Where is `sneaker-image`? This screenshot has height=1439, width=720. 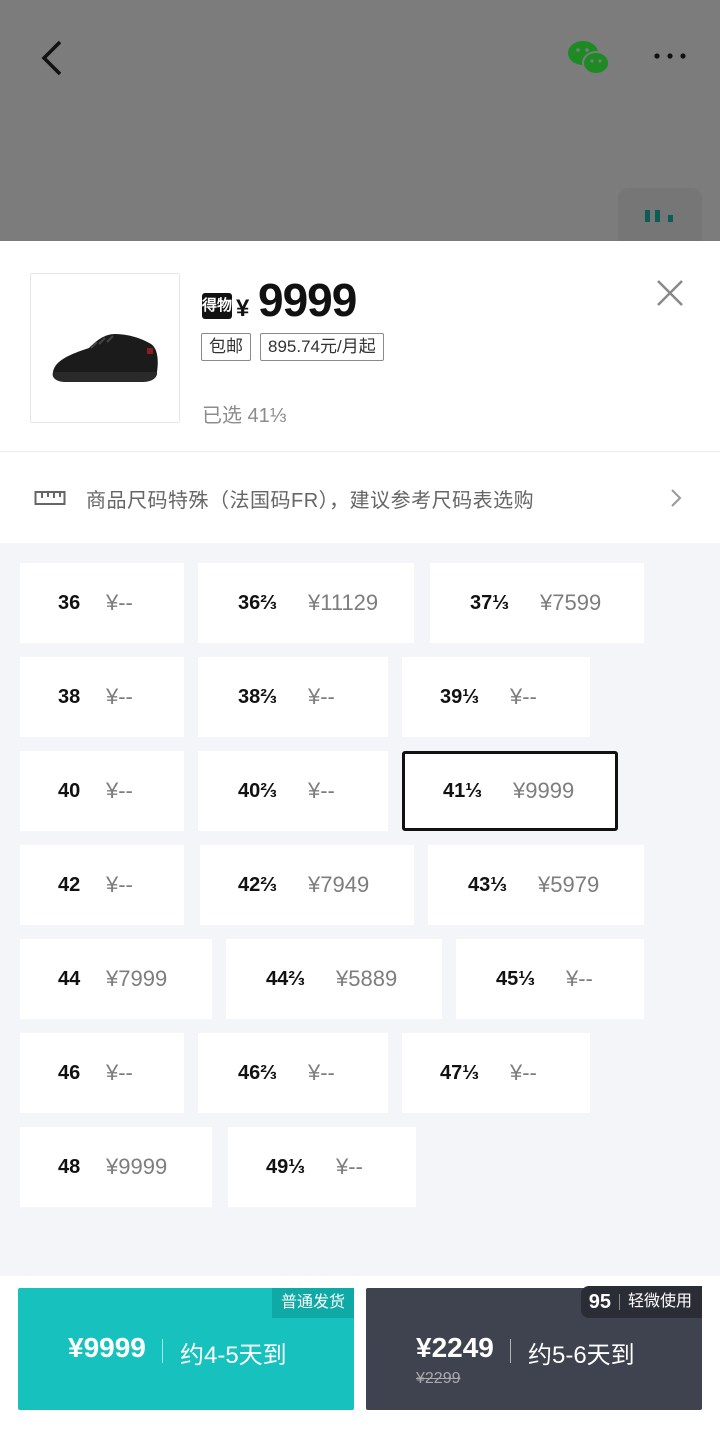
sneaker-image is located at coordinates (105, 358).